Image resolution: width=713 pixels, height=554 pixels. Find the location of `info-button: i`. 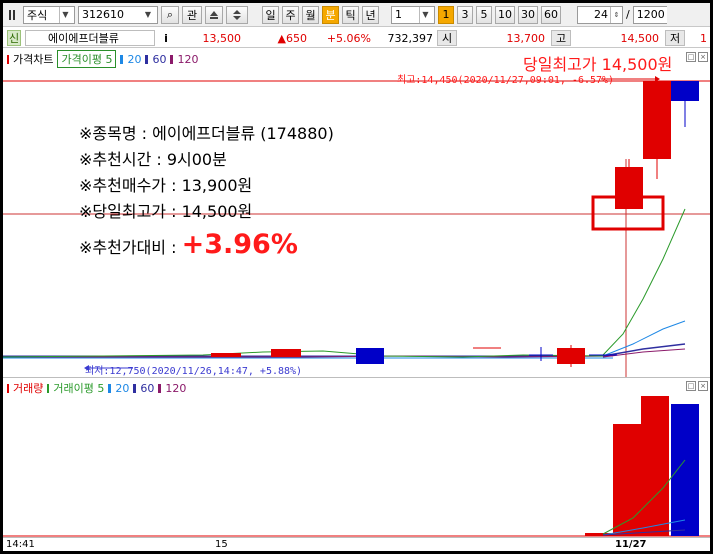

info-button: i is located at coordinates (166, 38).